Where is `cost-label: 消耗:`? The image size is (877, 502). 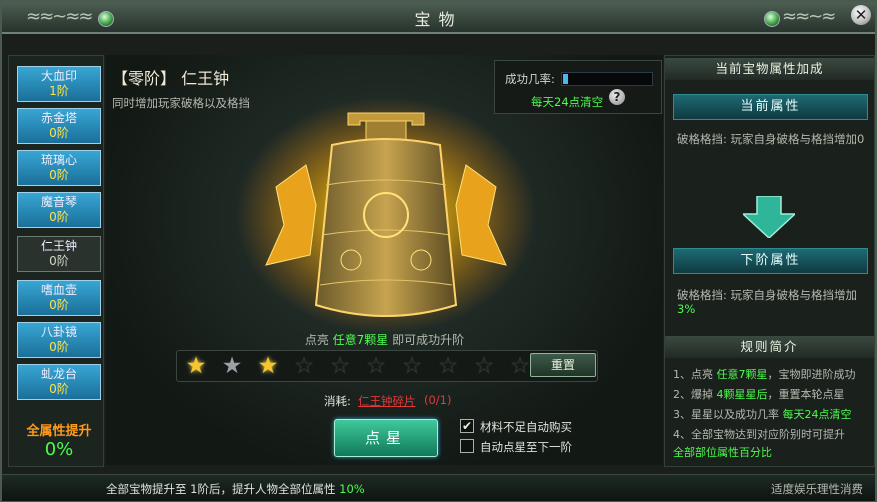 cost-label: 消耗: is located at coordinates (337, 401).